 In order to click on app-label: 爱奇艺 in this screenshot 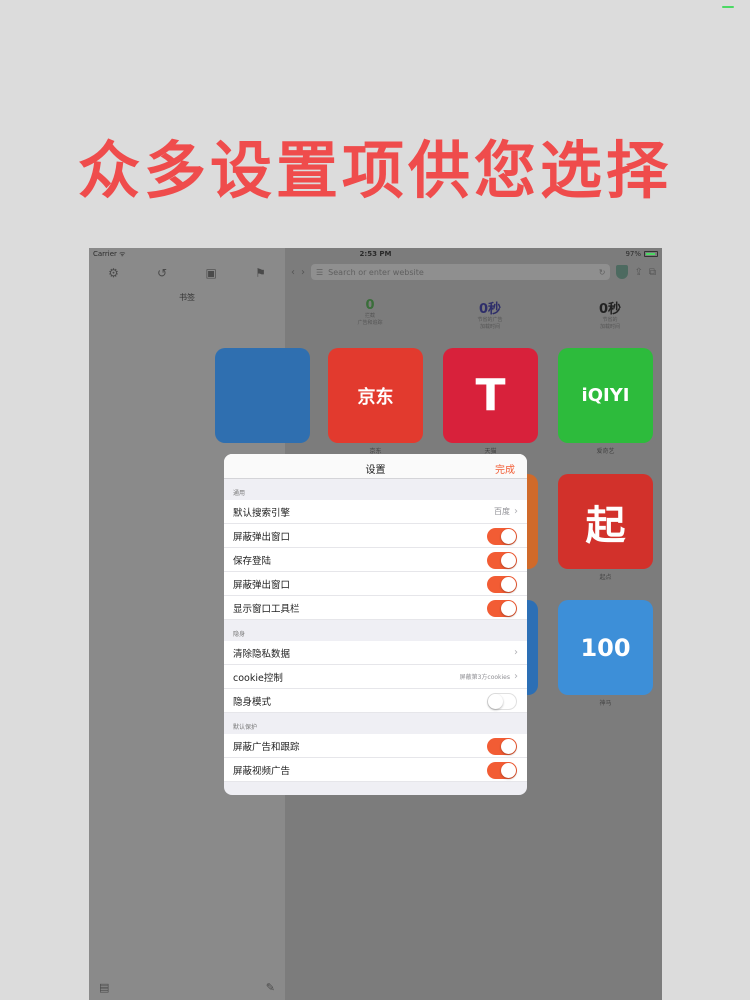, I will do `click(605, 451)`.